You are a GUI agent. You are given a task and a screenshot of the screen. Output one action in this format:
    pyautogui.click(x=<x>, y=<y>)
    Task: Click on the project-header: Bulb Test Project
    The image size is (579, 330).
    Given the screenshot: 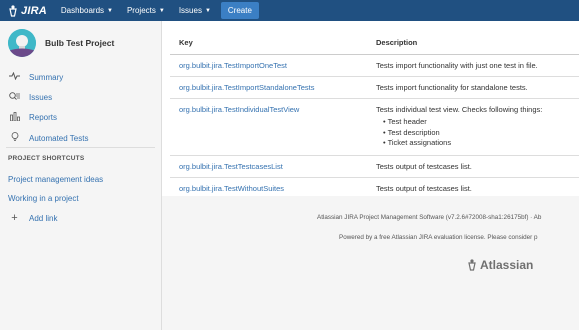 What is the action you would take?
    pyautogui.click(x=80, y=43)
    